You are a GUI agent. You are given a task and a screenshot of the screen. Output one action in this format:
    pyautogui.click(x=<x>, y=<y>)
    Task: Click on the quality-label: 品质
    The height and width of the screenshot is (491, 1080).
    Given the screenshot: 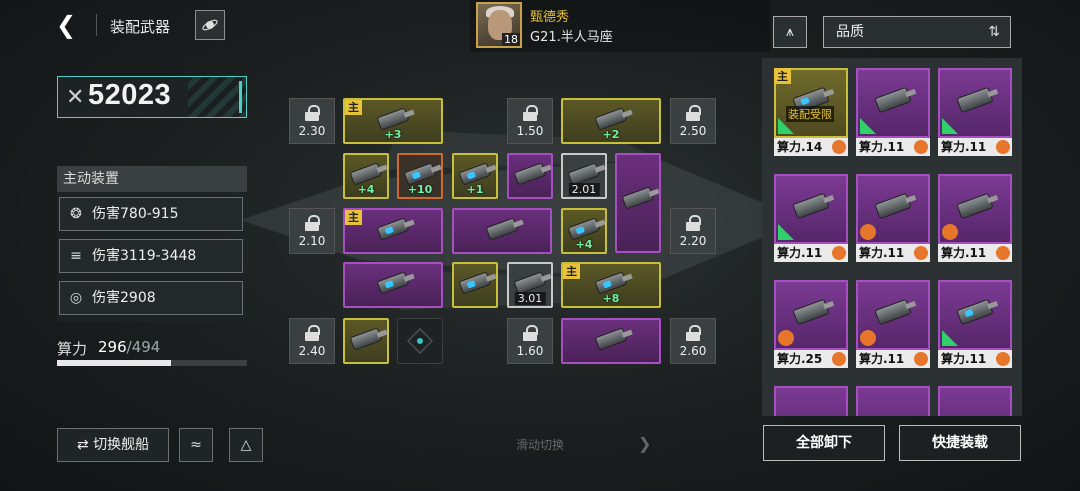 What is the action you would take?
    pyautogui.click(x=850, y=32)
    